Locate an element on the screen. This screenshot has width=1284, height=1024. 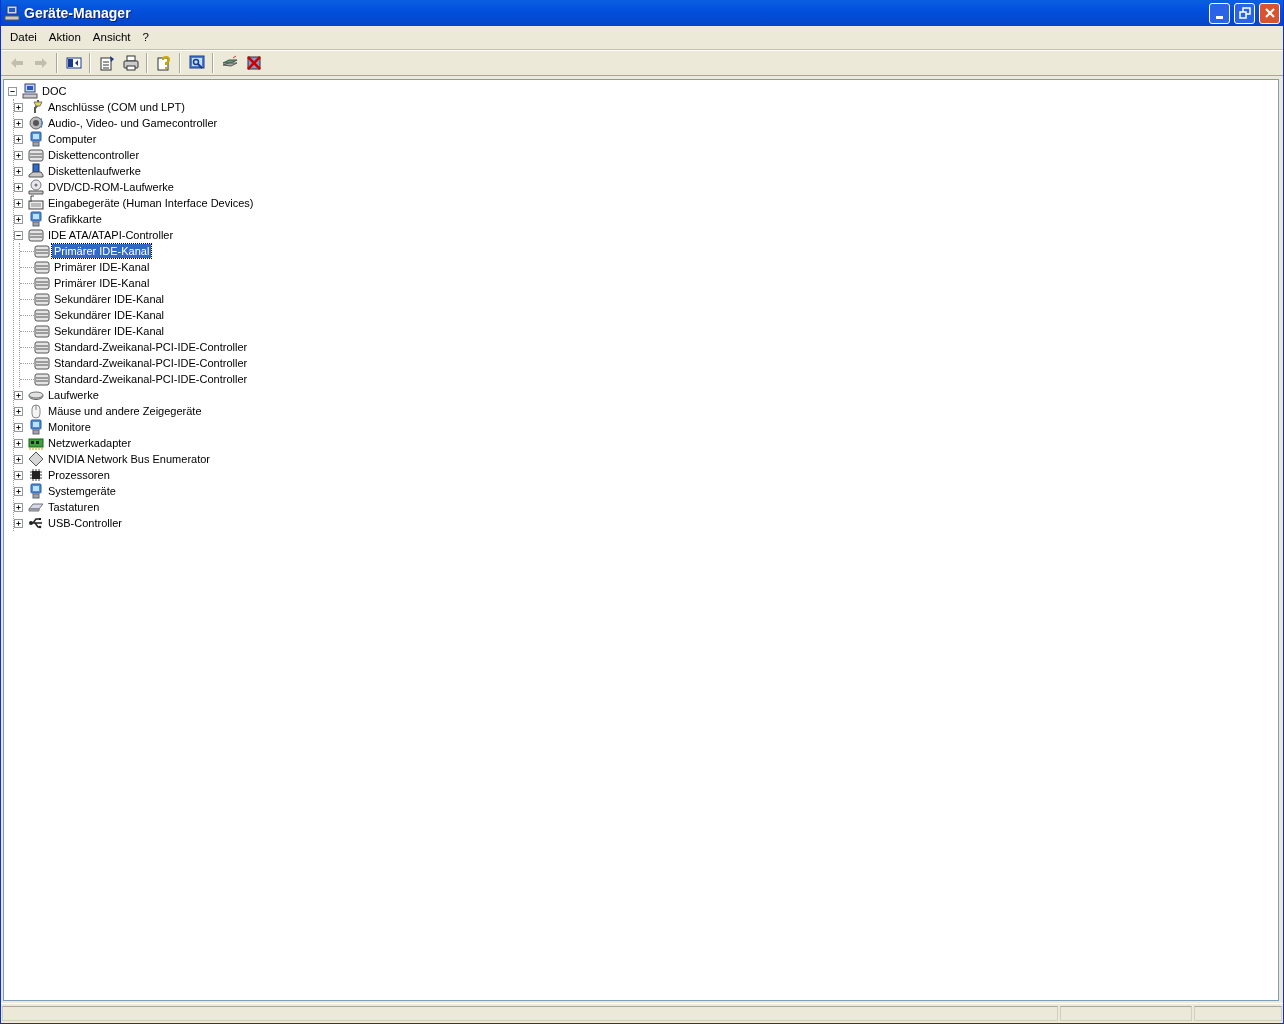
network-card-icon is located at coordinates (36, 443).